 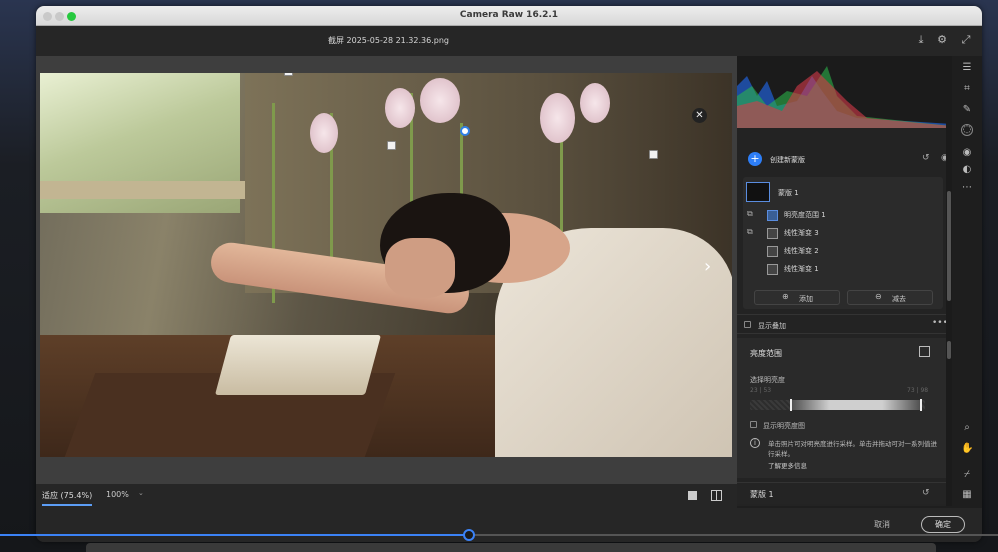 What do you see at coordinates (699, 115) in the screenshot?
I see `close-icon: ✕` at bounding box center [699, 115].